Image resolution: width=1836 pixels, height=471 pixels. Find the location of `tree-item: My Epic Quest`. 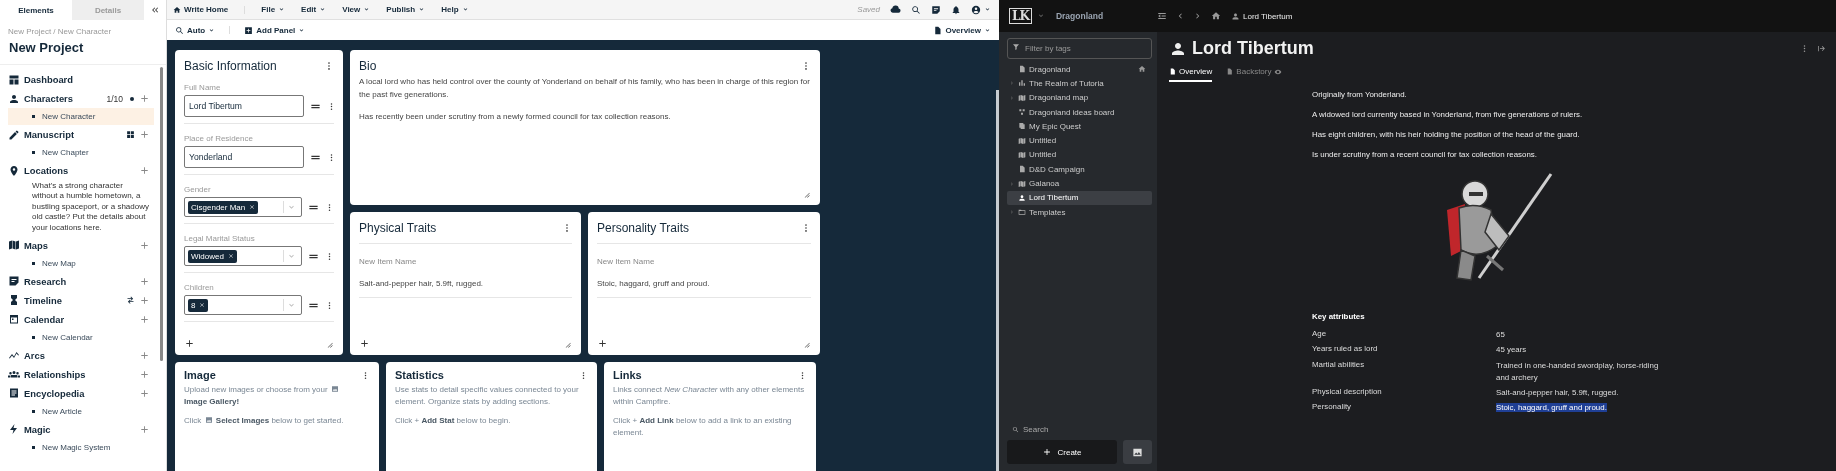

tree-item: My Epic Quest is located at coordinates (1079, 126).